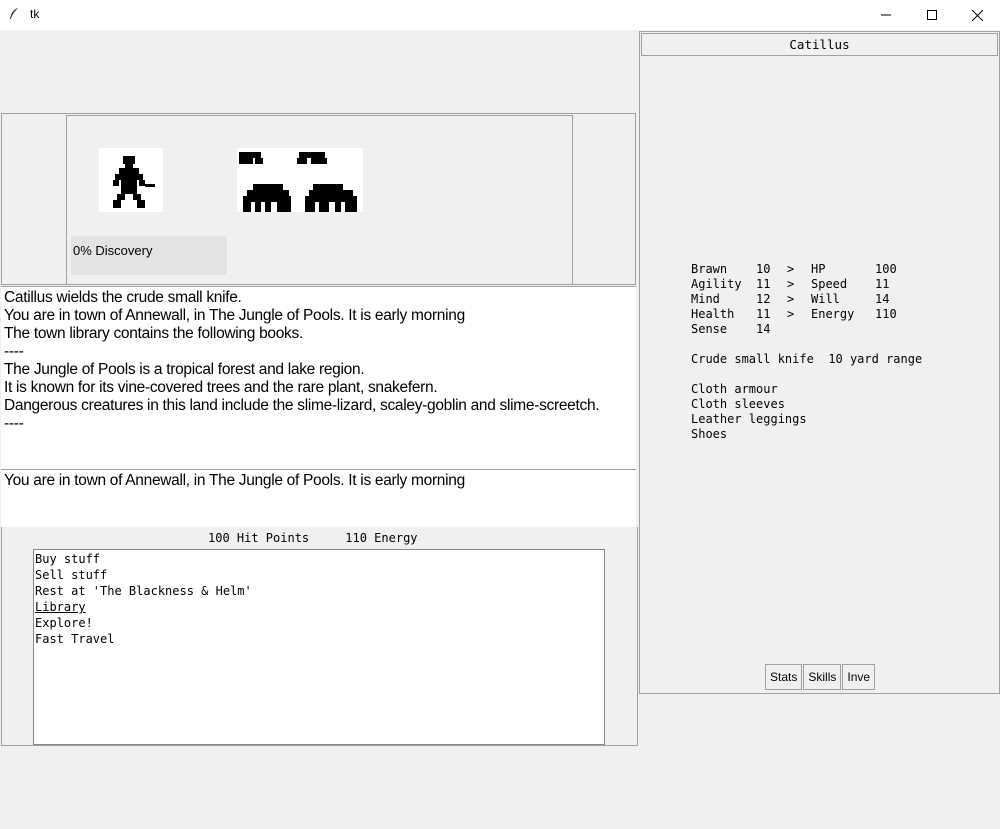 The height and width of the screenshot is (829, 1000). Describe the element at coordinates (500, 15) in the screenshot. I see `title-bar` at that location.